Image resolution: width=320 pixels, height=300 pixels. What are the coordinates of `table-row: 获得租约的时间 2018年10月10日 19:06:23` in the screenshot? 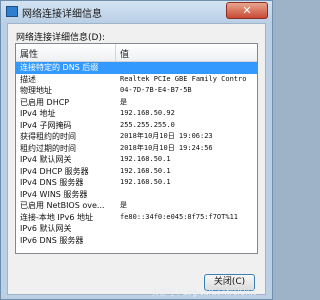 It's located at (136, 137).